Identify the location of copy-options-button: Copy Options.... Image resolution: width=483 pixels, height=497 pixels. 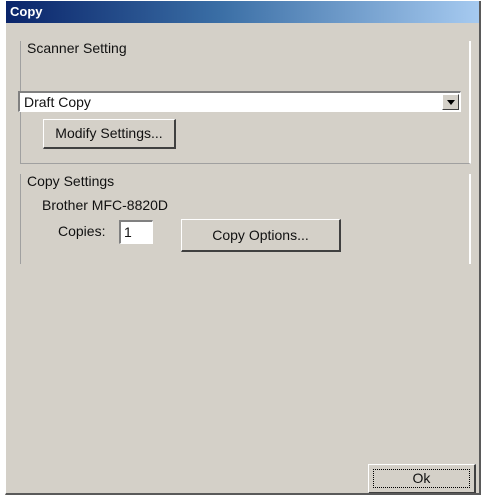
(261, 235).